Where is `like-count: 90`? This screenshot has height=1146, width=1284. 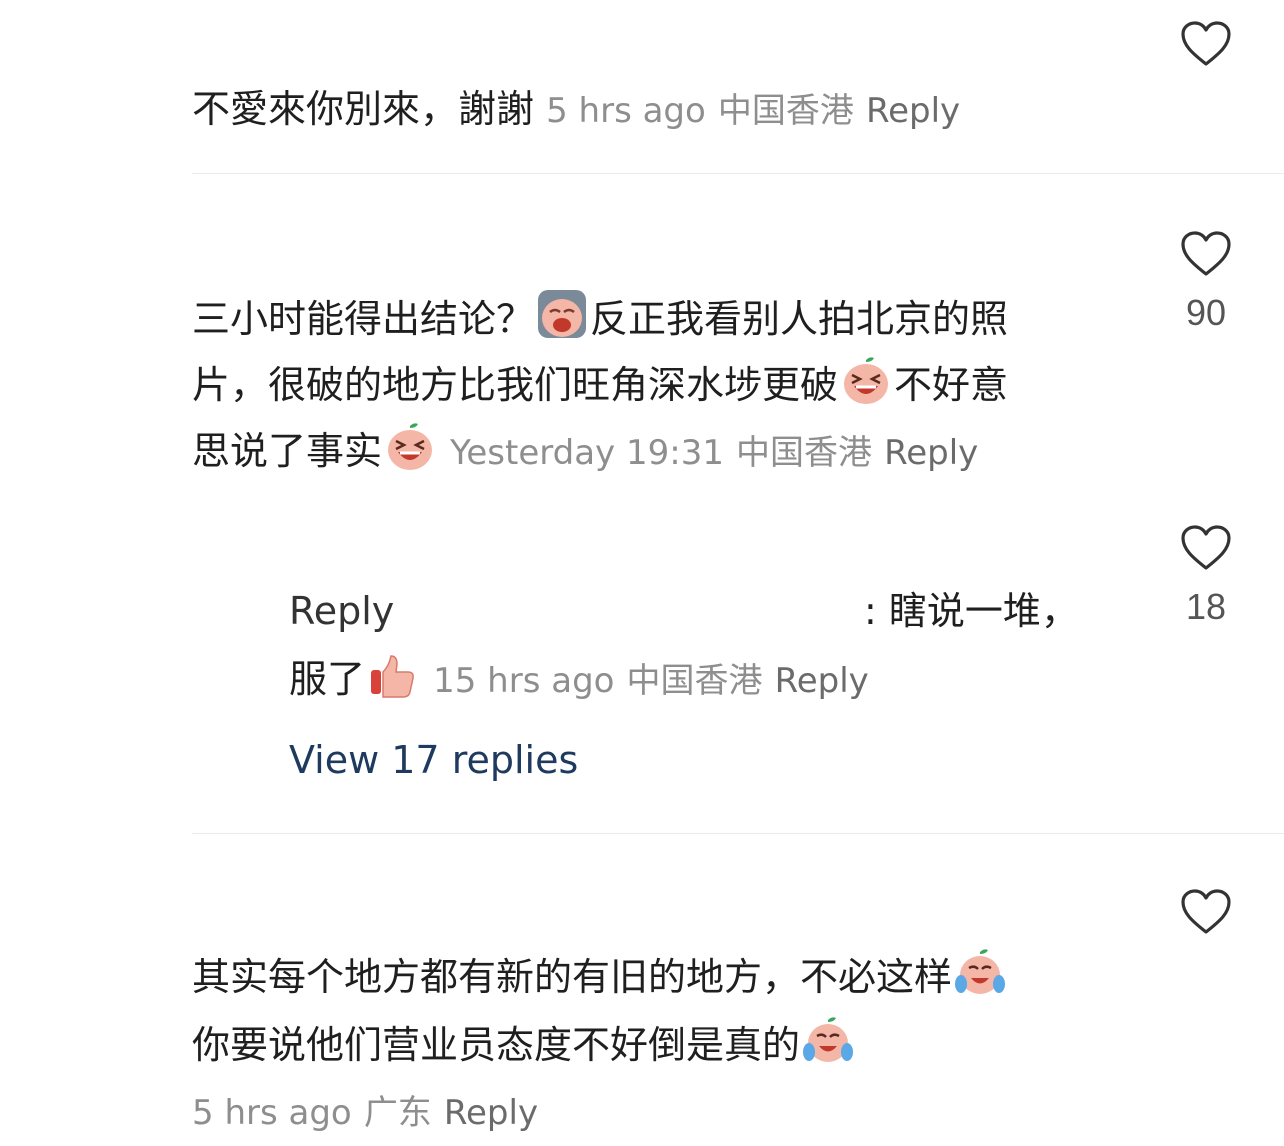 like-count: 90 is located at coordinates (1206, 312).